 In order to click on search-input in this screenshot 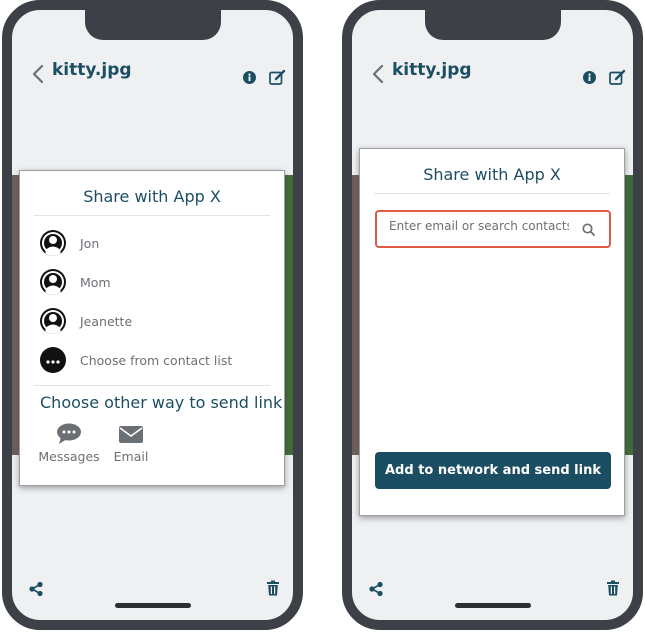, I will do `click(479, 226)`.